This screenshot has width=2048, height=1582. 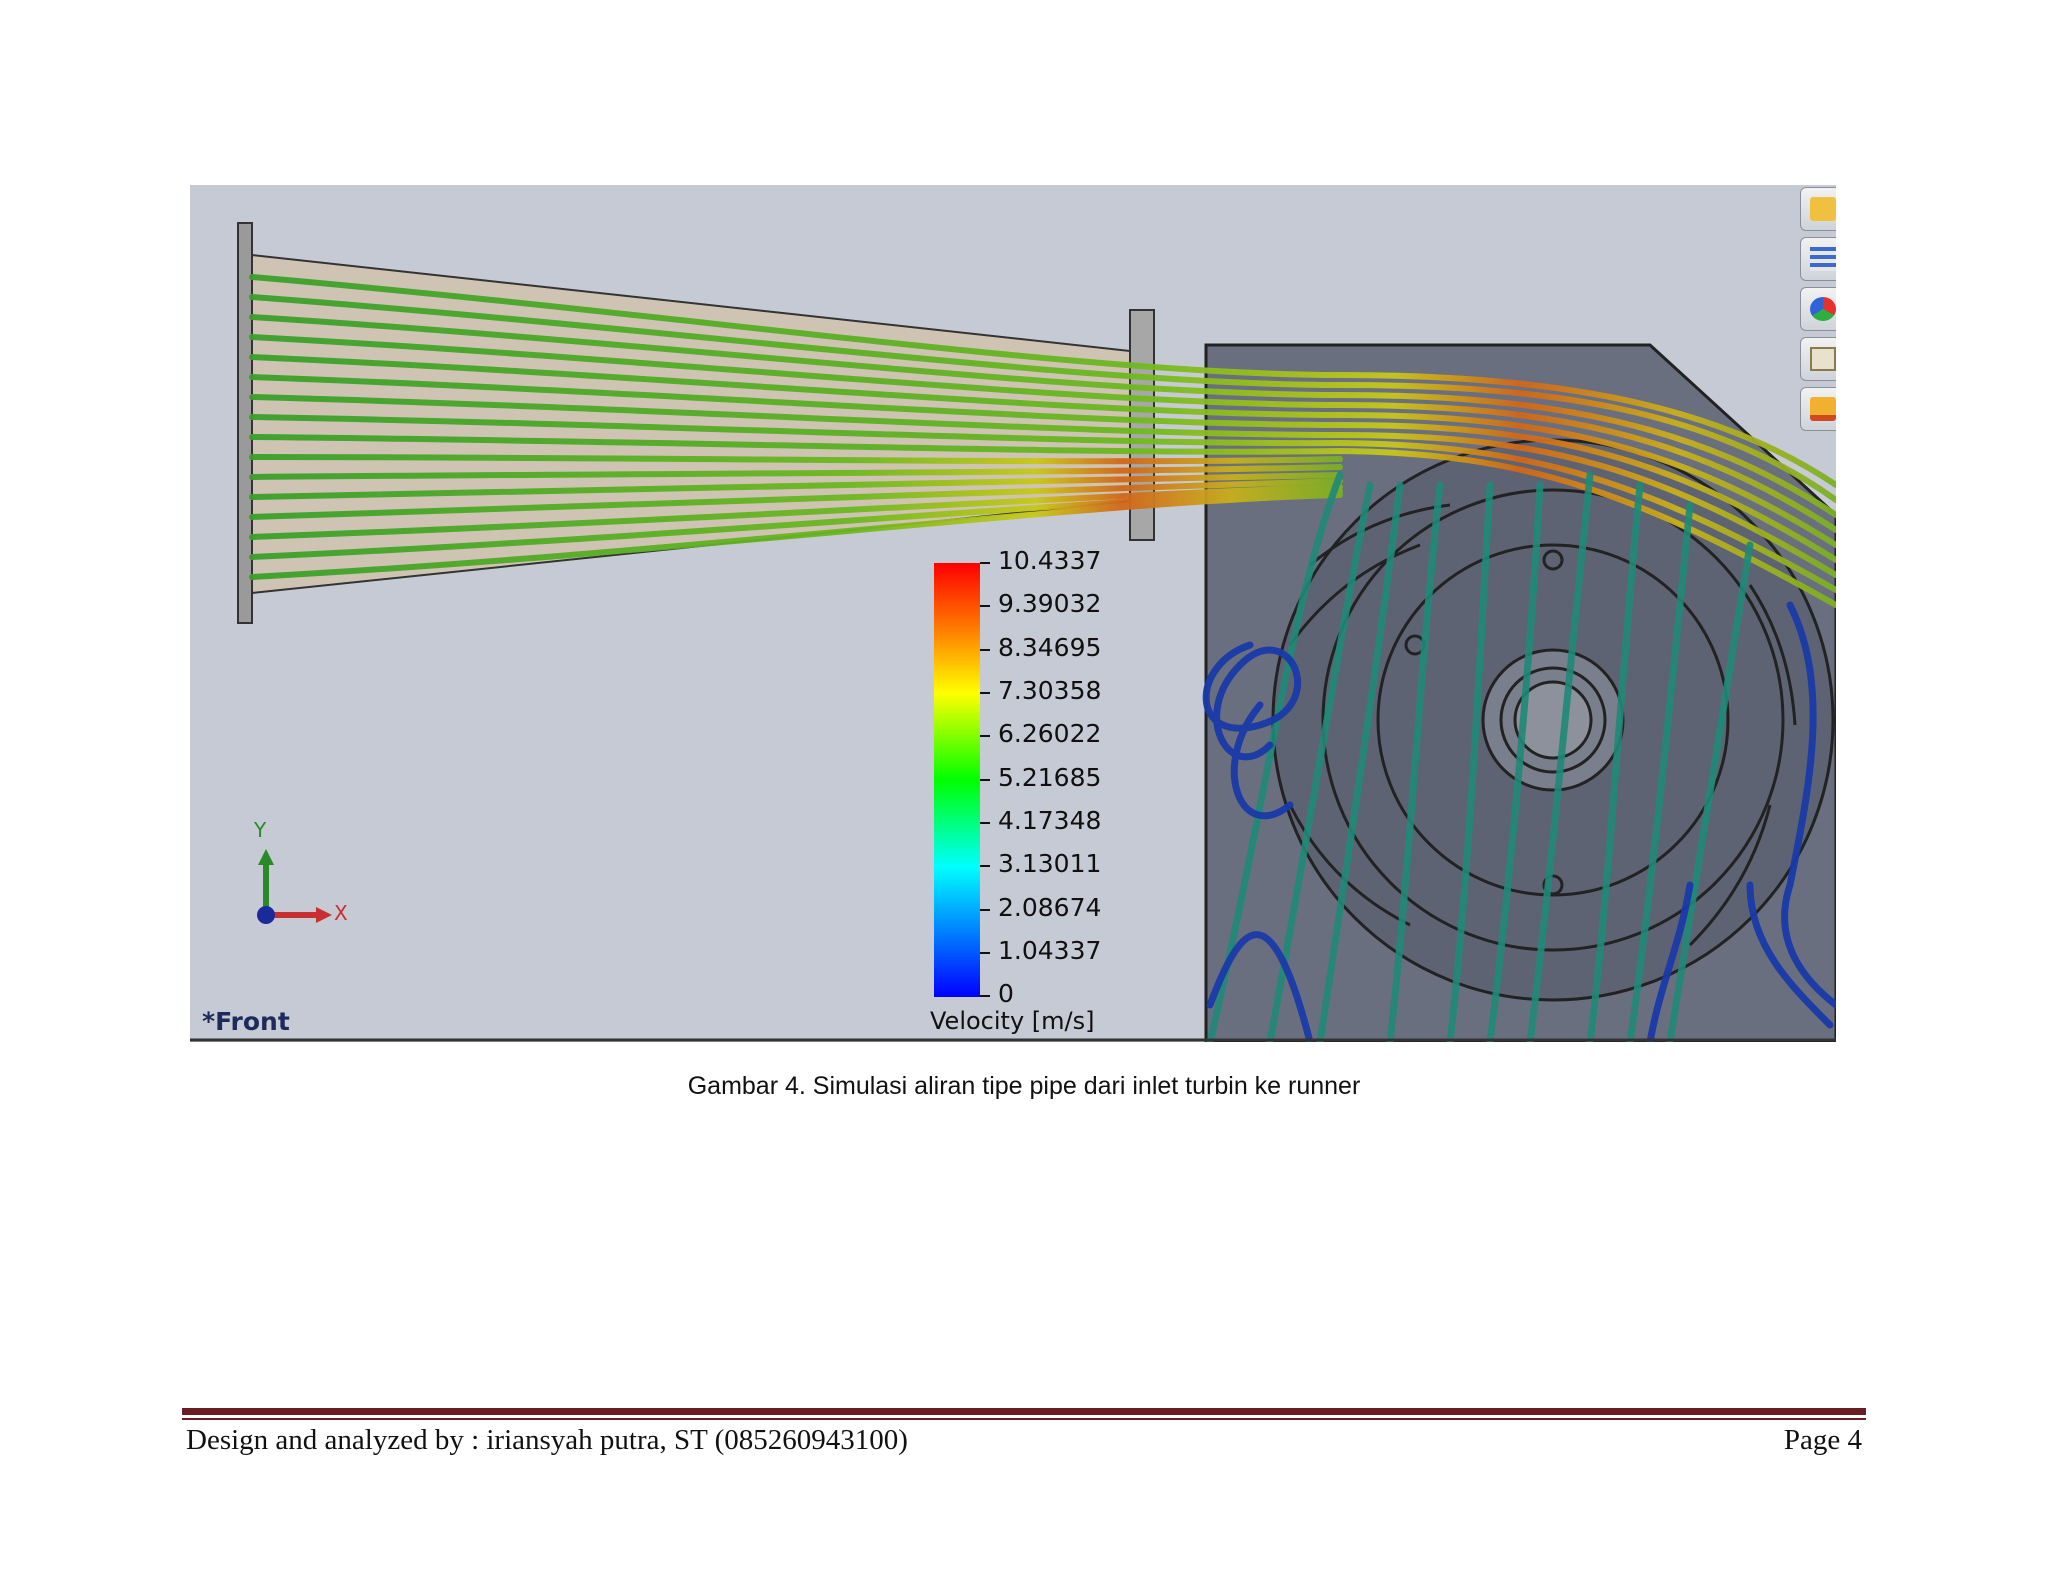 I want to click on color-ball-icon, so click(x=1823, y=309).